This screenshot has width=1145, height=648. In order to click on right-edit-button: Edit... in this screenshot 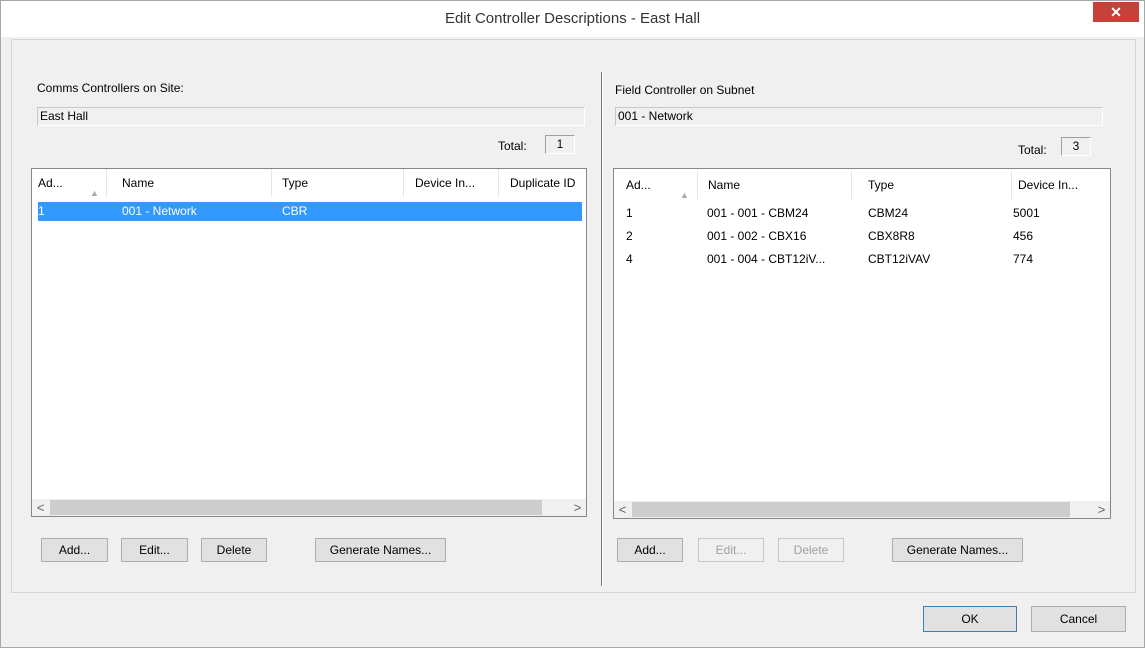, I will do `click(731, 550)`.